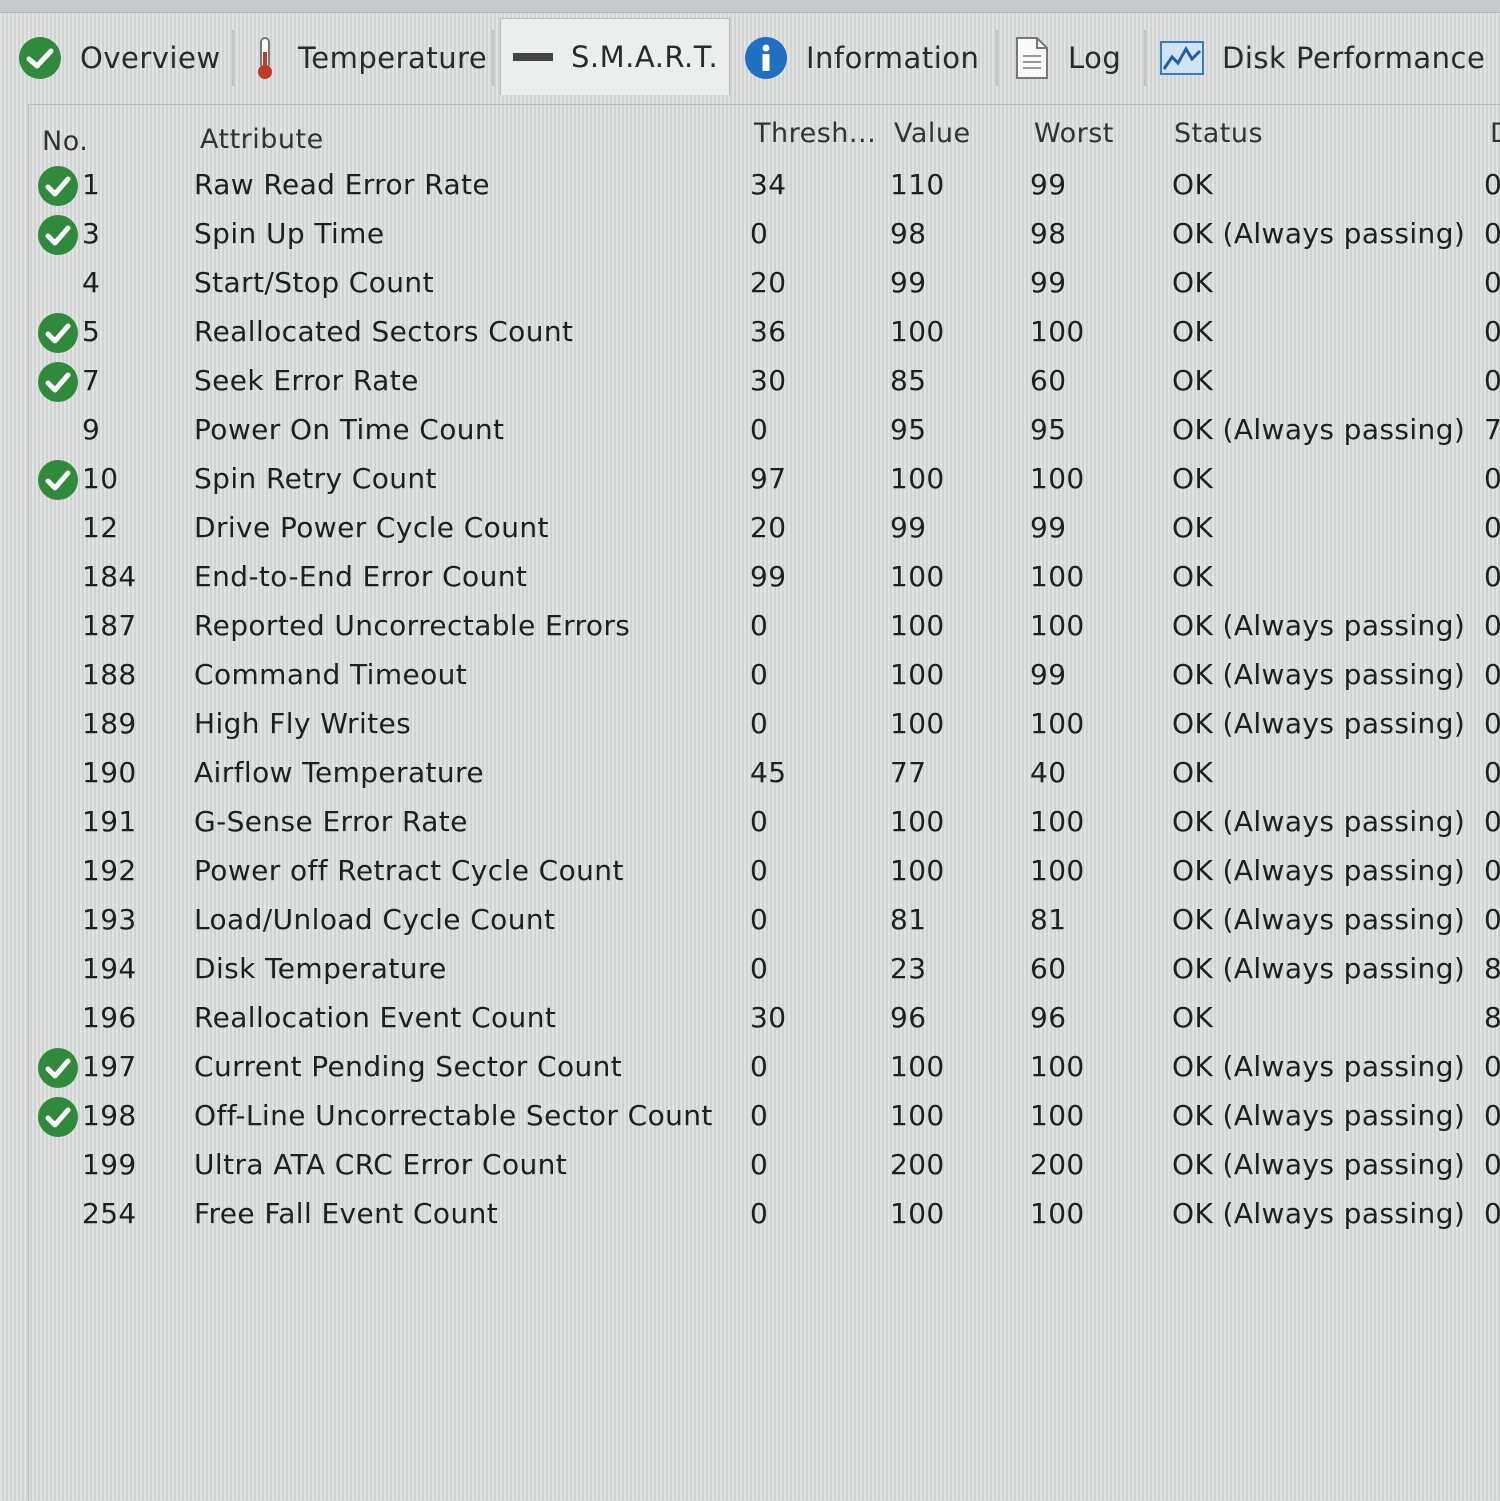  I want to click on cell-attribute: Start/Stop Count, so click(314, 282).